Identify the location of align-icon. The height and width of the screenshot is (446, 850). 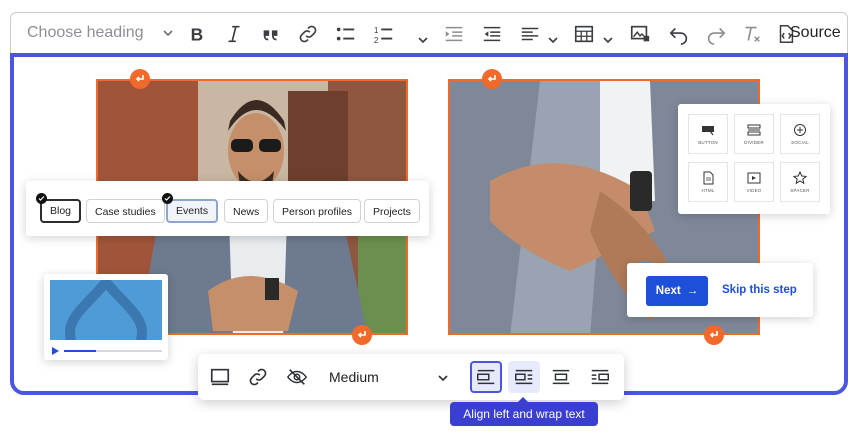
(530, 34).